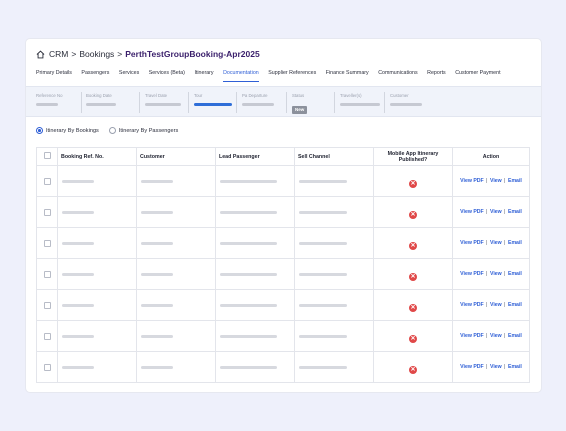 The height and width of the screenshot is (431, 566). I want to click on travel-date-label: Travel Date, so click(156, 95).